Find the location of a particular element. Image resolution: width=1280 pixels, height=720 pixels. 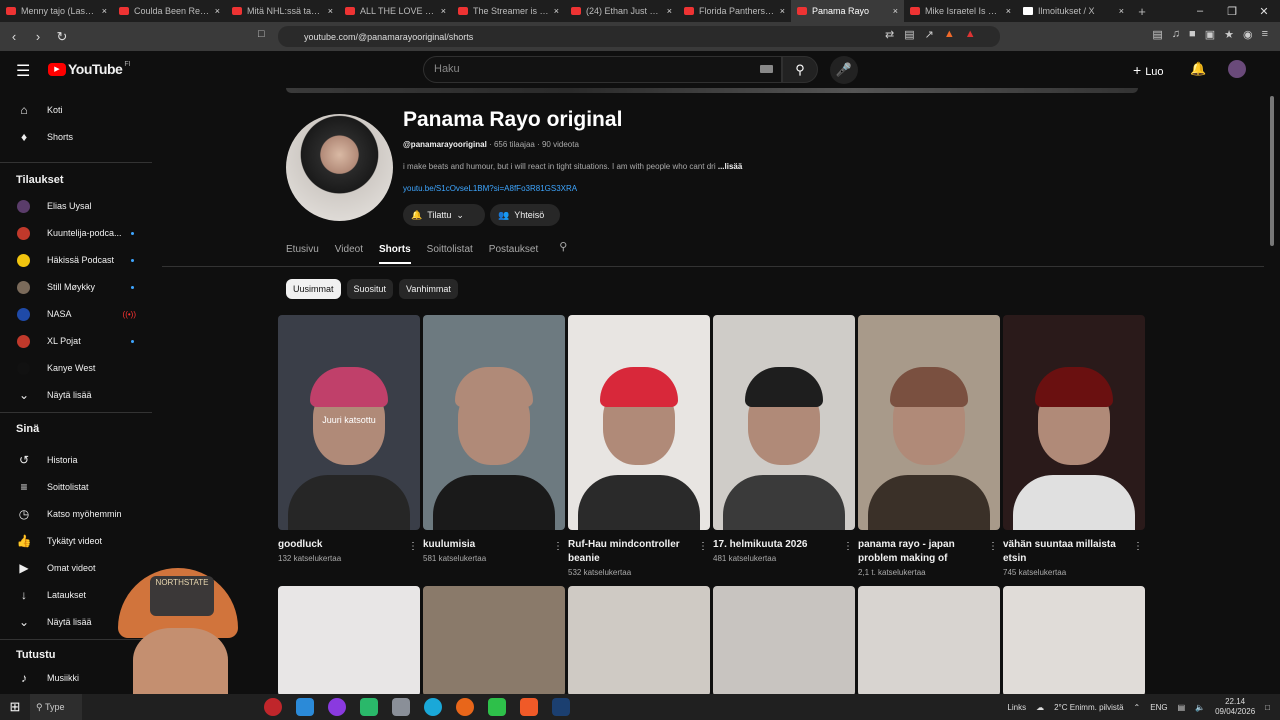

browser-tab: Ilmoitukset / X × is located at coordinates (1073, 11).